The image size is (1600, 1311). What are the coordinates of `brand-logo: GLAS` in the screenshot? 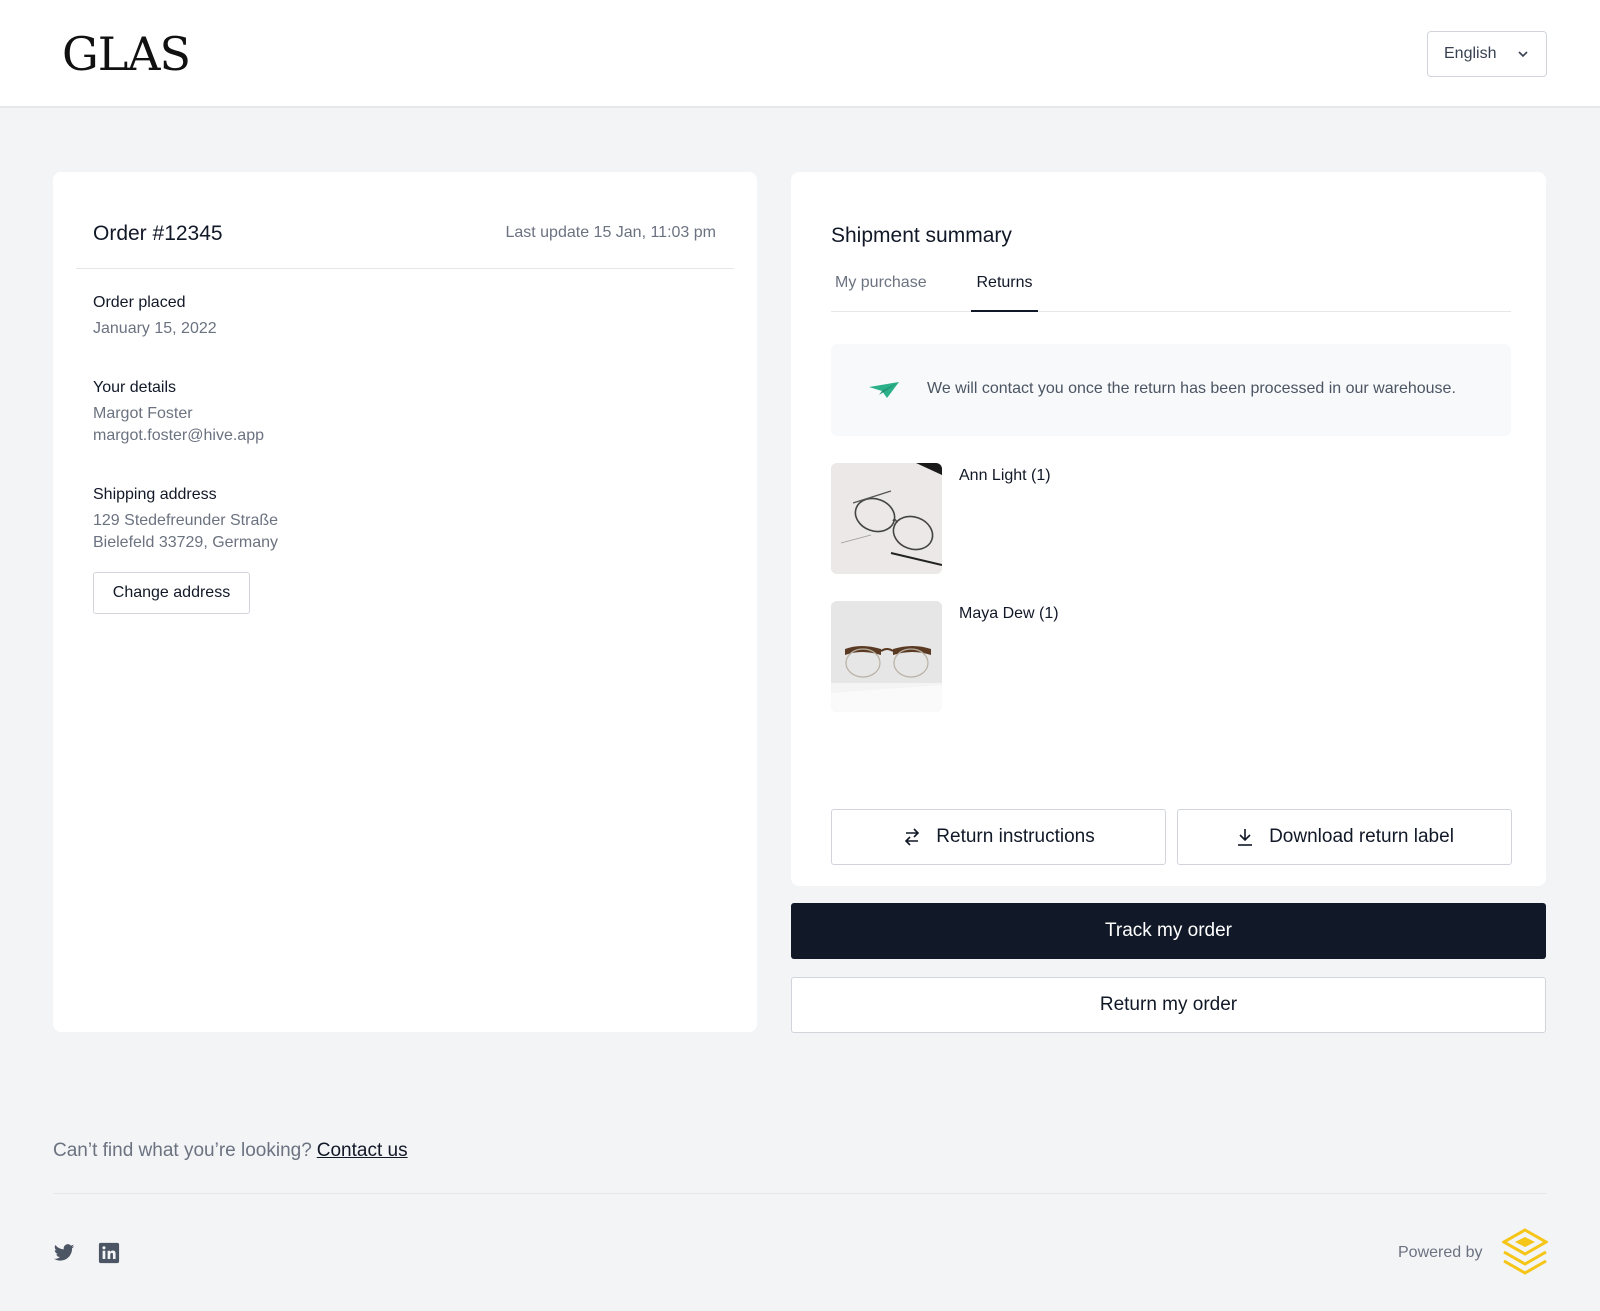 It's located at (126, 54).